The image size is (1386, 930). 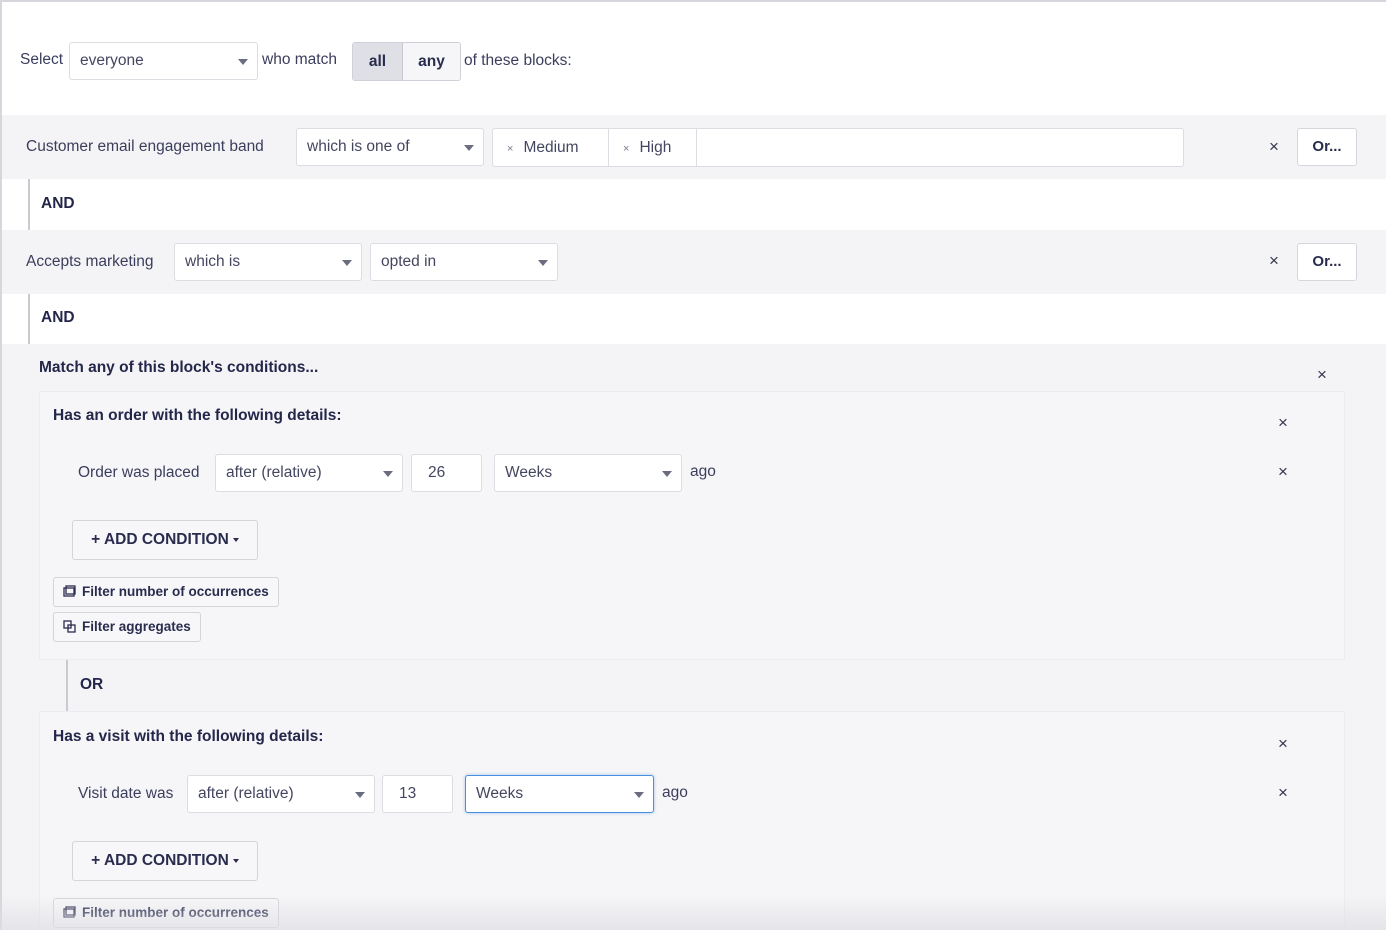 I want to click on match-any-button: any, so click(x=431, y=61).